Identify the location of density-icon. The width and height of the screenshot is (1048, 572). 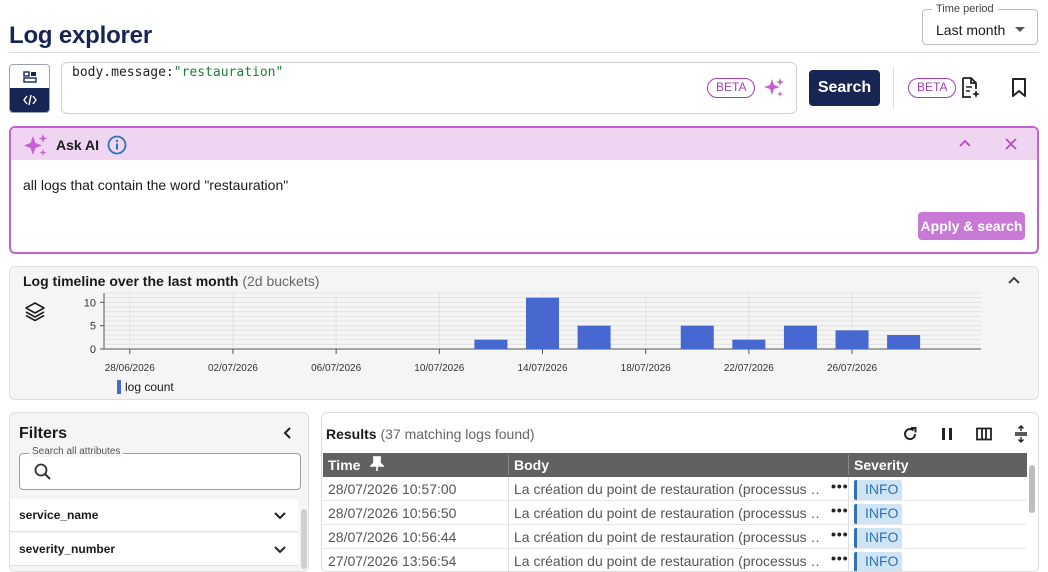
(1021, 434).